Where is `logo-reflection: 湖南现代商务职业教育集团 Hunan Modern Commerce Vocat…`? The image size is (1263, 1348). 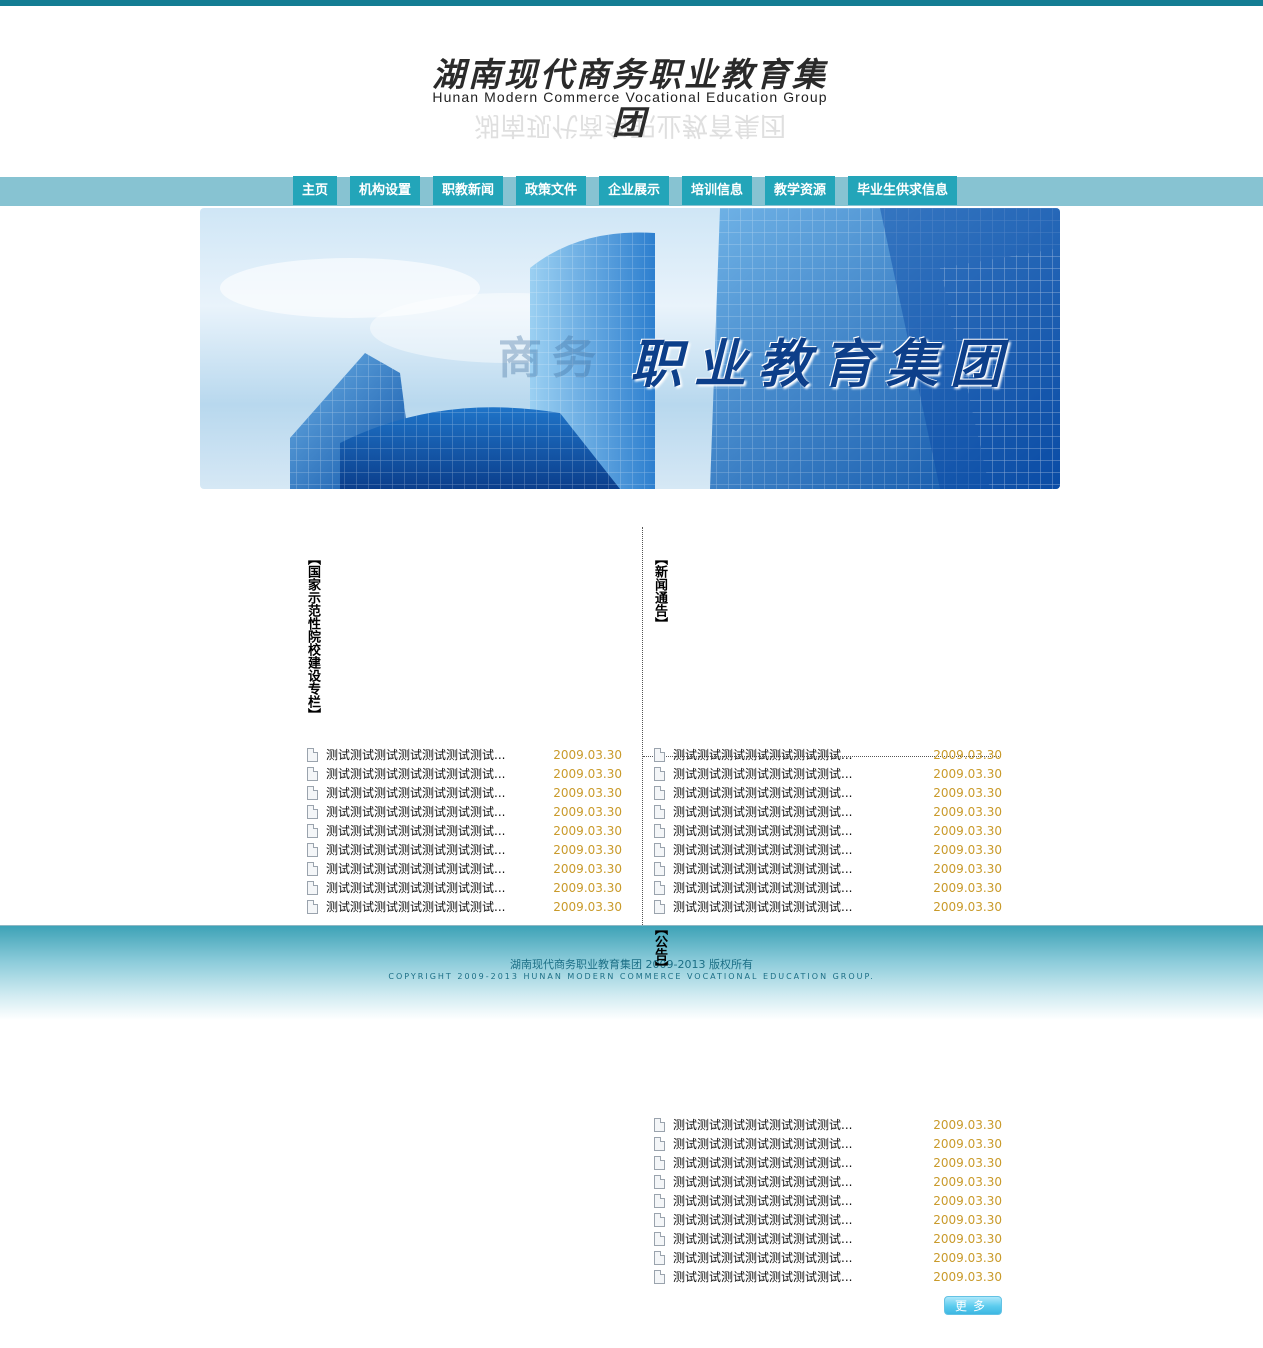 logo-reflection: 湖南现代商务职业教育集团 Hunan Modern Commerce Vocat… is located at coordinates (630, 126).